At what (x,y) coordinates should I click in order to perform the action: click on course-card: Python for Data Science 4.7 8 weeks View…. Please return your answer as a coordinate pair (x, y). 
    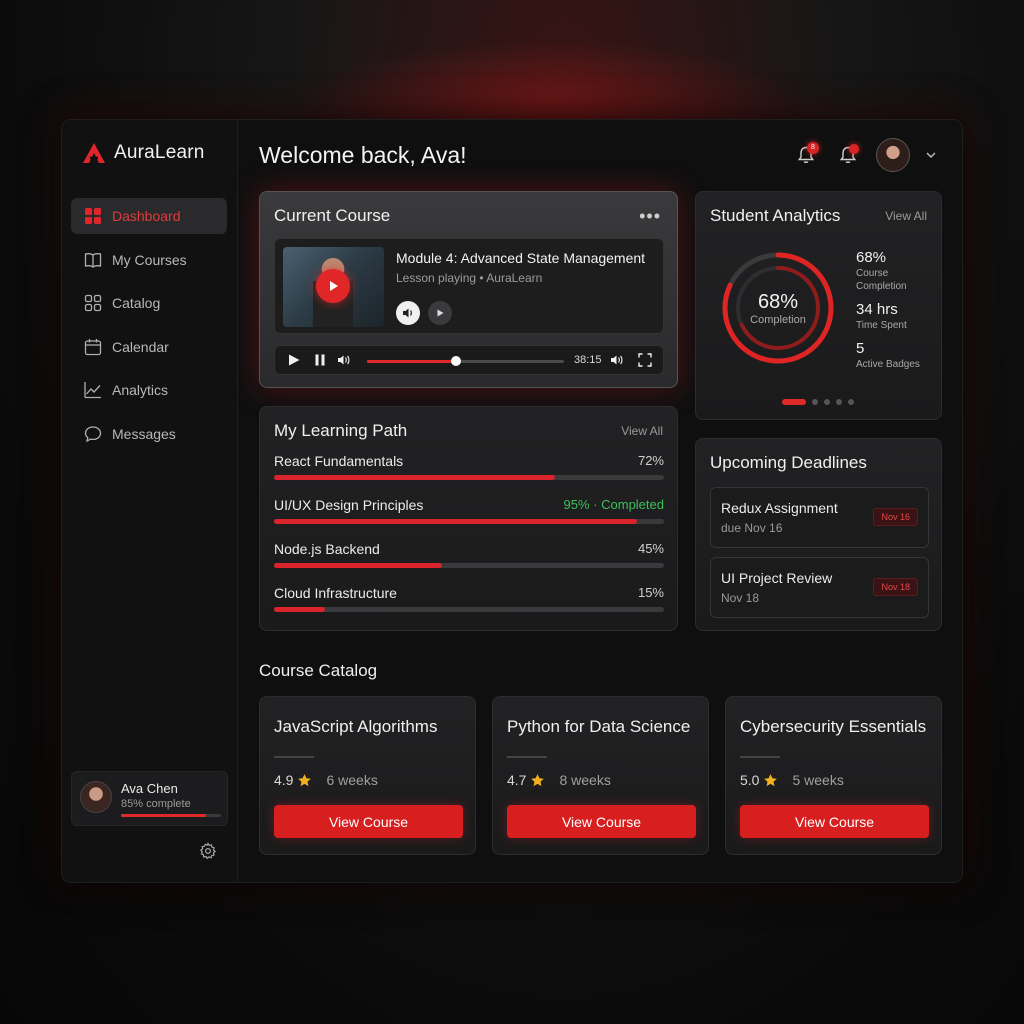
    Looking at the image, I should click on (600, 775).